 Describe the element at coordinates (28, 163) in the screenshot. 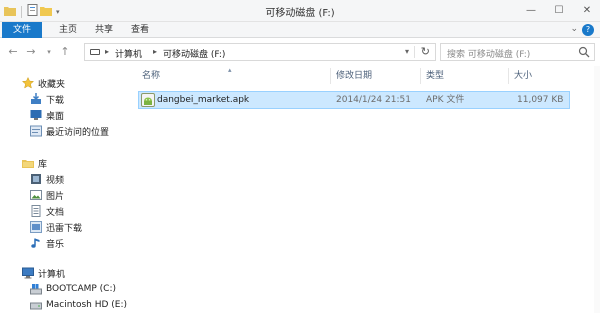

I see `library-icon` at that location.